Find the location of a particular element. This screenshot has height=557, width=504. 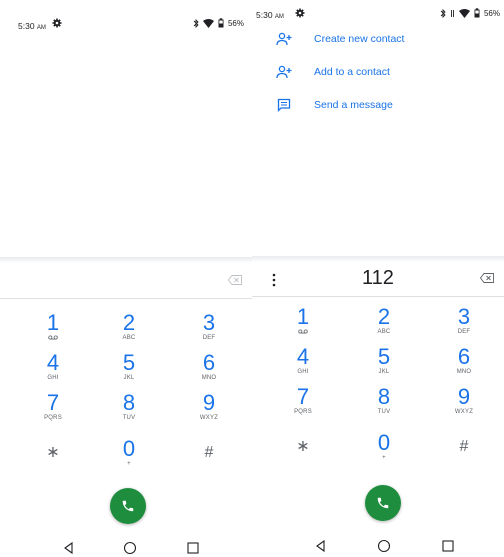

key-letters: JKL is located at coordinates (384, 372).